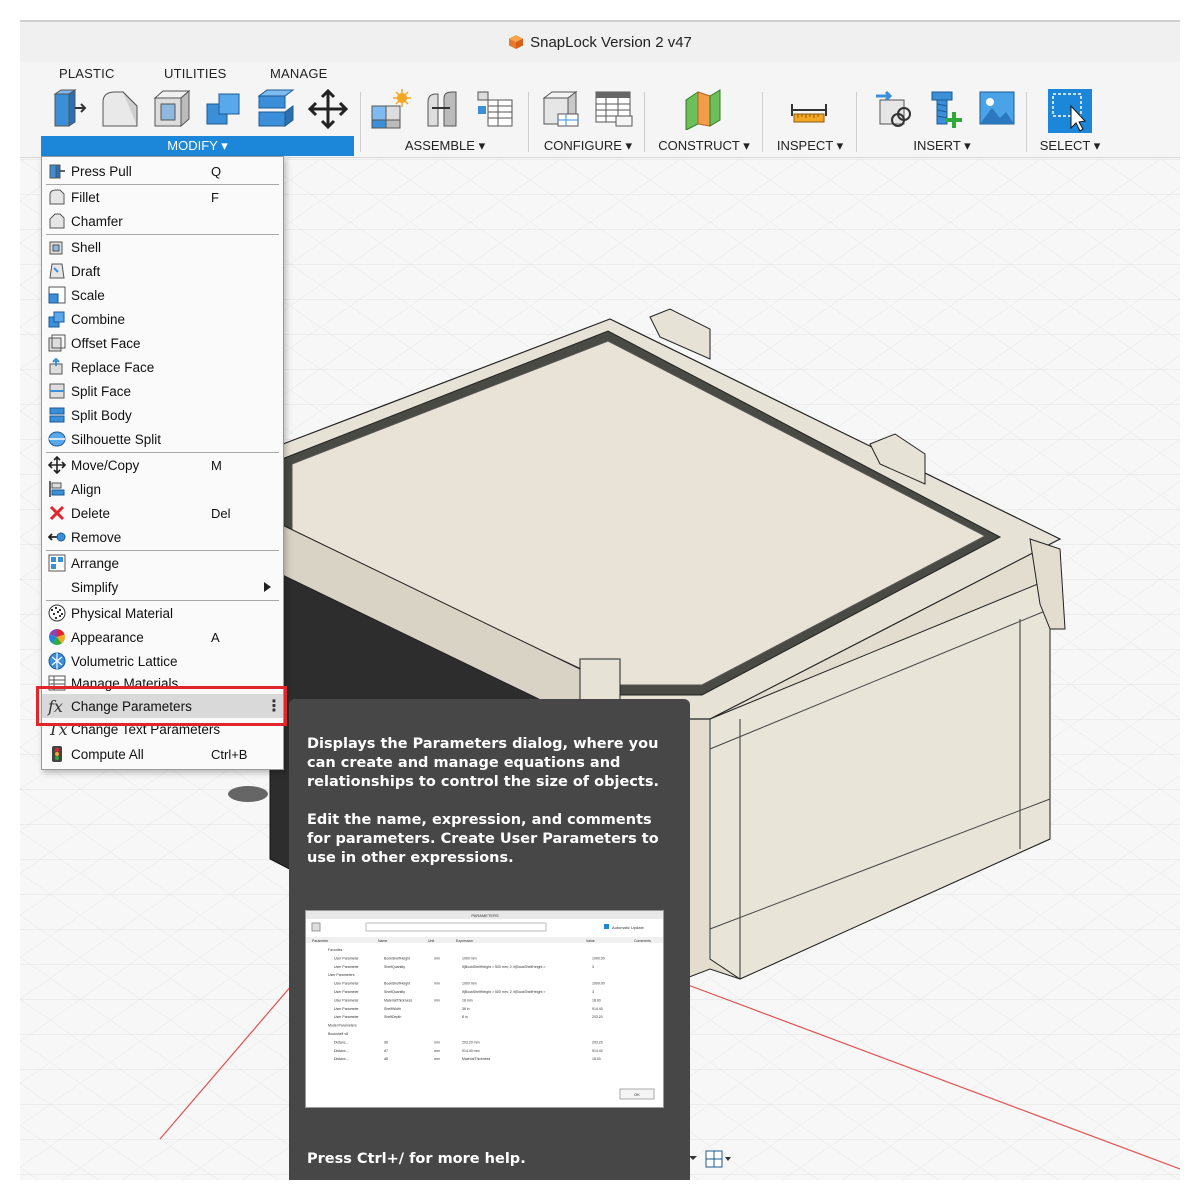  Describe the element at coordinates (162, 439) in the screenshot. I see `menu-item-silhouette-split: Silhouette Split` at that location.